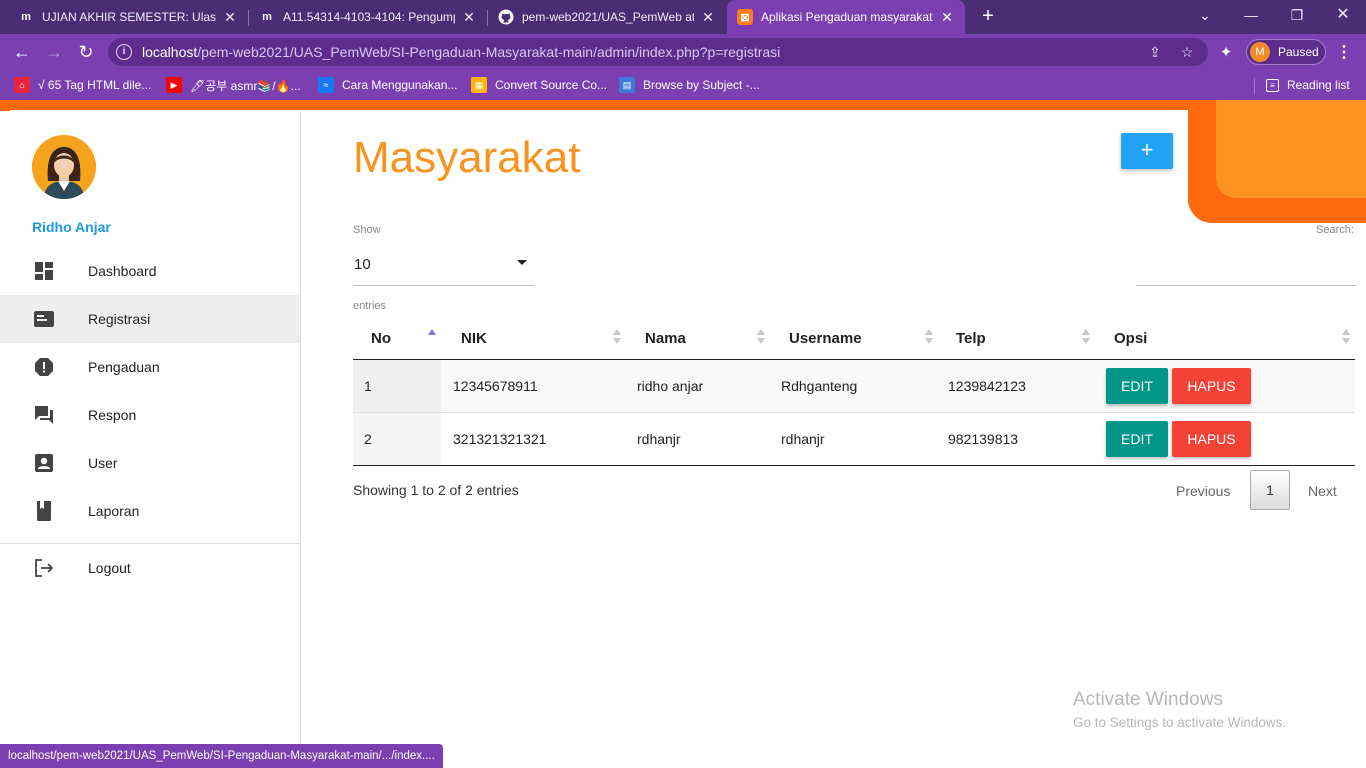  I want to click on close-window-button: ✕, so click(1343, 15).